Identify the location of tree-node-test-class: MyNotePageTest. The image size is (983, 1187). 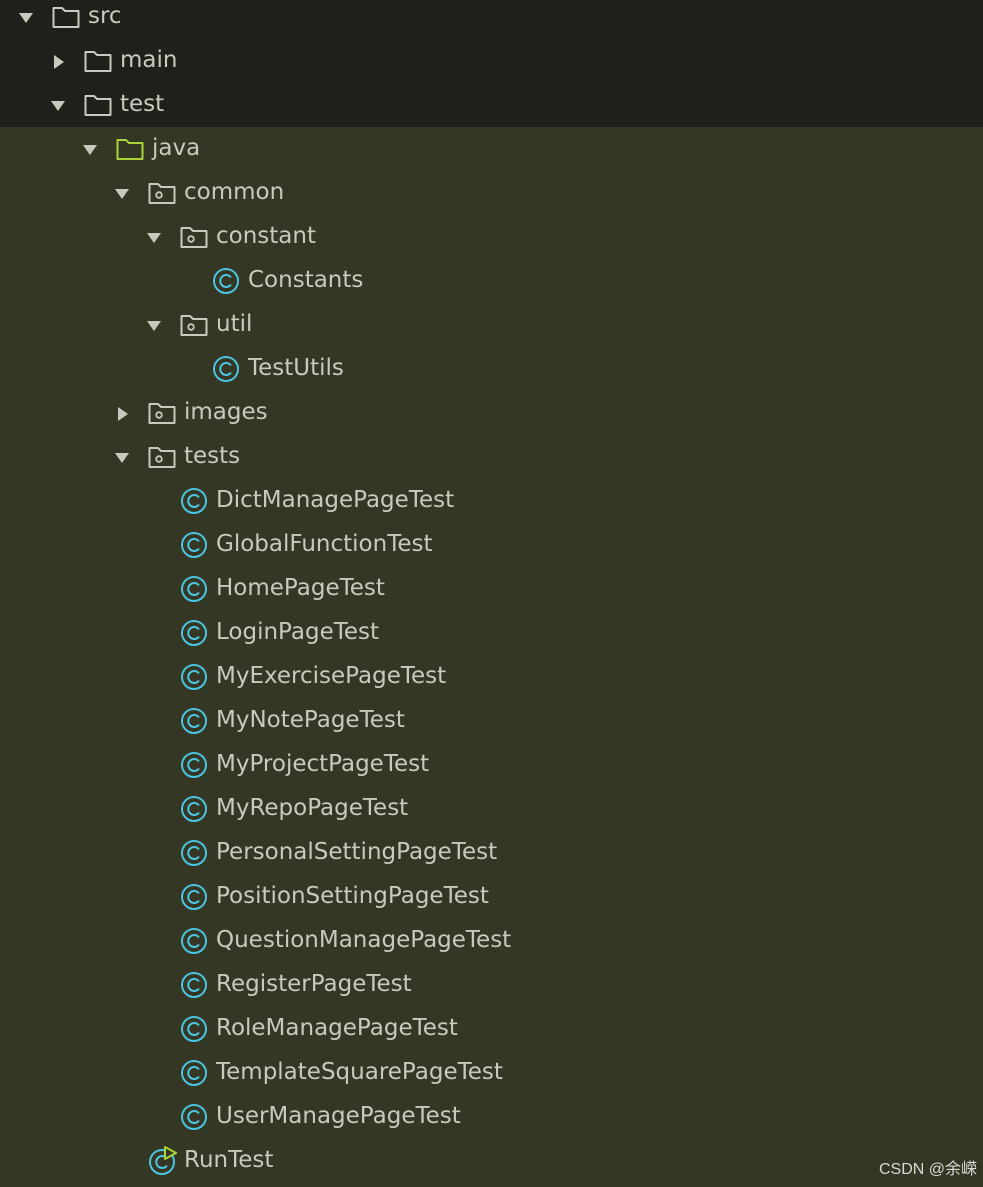
(491, 722).